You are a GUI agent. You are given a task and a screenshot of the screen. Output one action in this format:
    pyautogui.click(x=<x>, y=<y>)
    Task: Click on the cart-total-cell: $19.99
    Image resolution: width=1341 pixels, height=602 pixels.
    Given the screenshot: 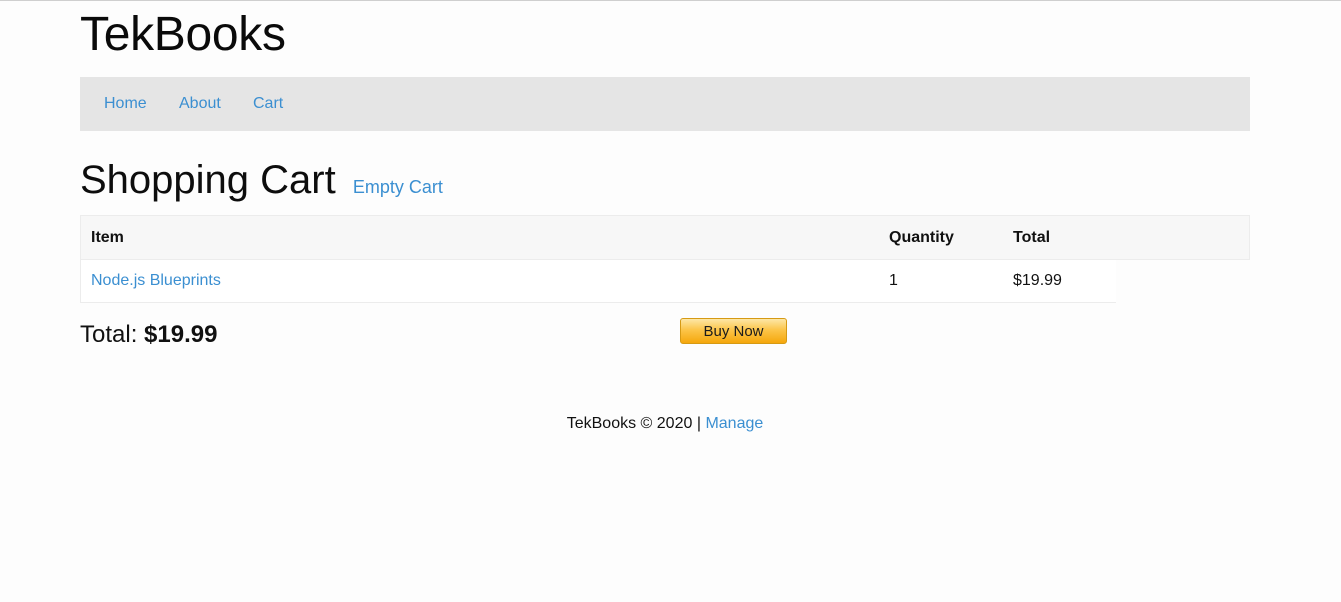 What is the action you would take?
    pyautogui.click(x=1059, y=281)
    